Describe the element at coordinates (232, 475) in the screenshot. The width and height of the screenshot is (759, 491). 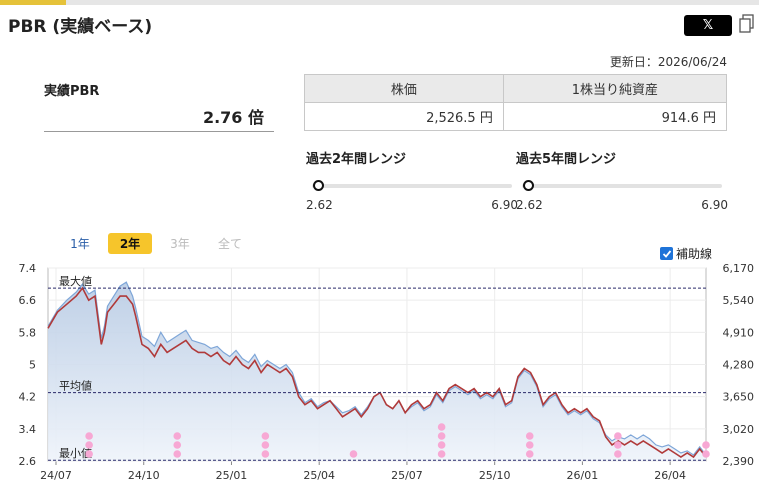
I see `x-tick-label: 25/01` at that location.